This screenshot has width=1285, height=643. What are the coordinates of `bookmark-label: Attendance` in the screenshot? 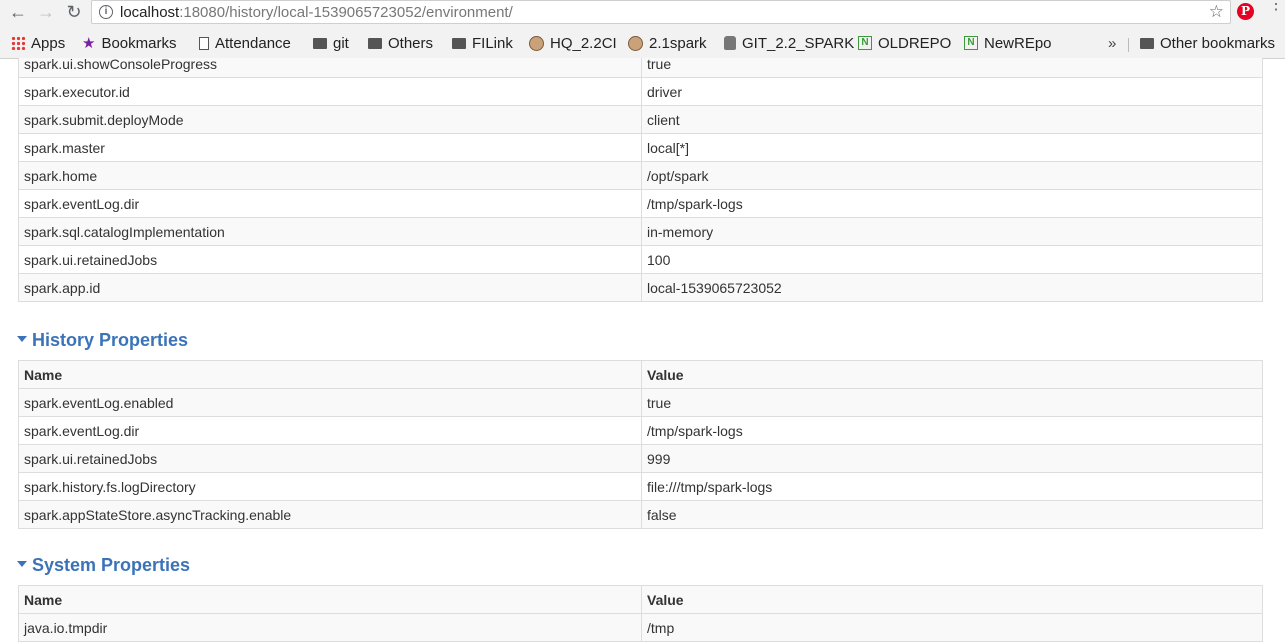 It's located at (253, 43).